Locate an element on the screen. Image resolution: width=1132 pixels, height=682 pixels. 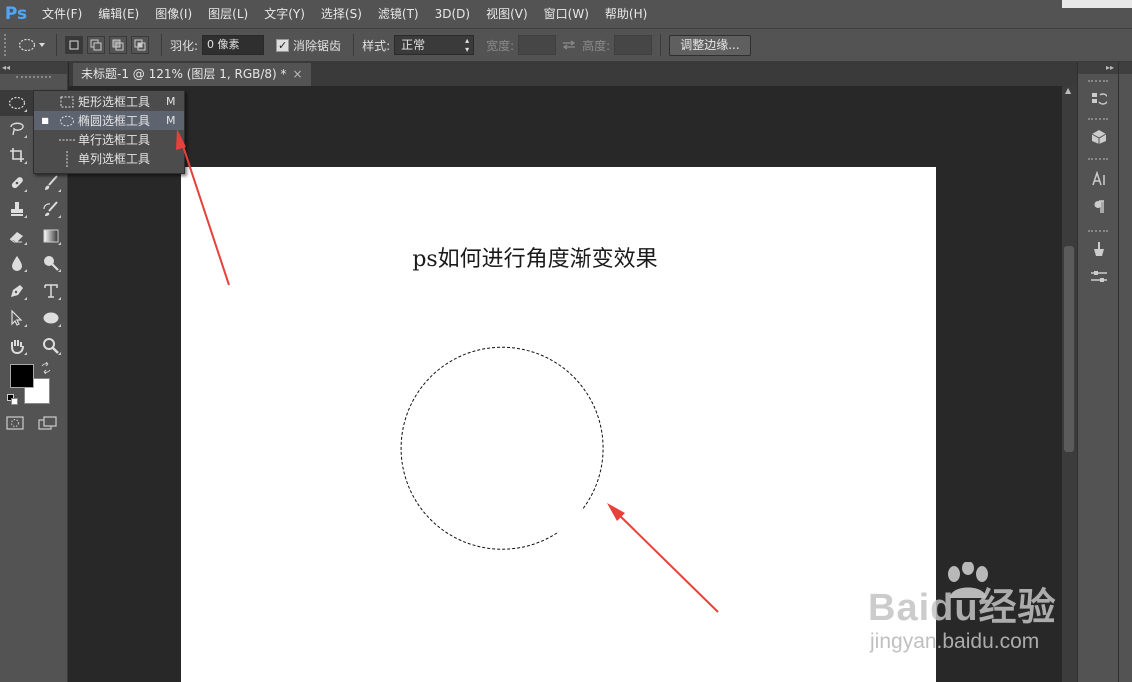
lasso-icon is located at coordinates (17, 129).